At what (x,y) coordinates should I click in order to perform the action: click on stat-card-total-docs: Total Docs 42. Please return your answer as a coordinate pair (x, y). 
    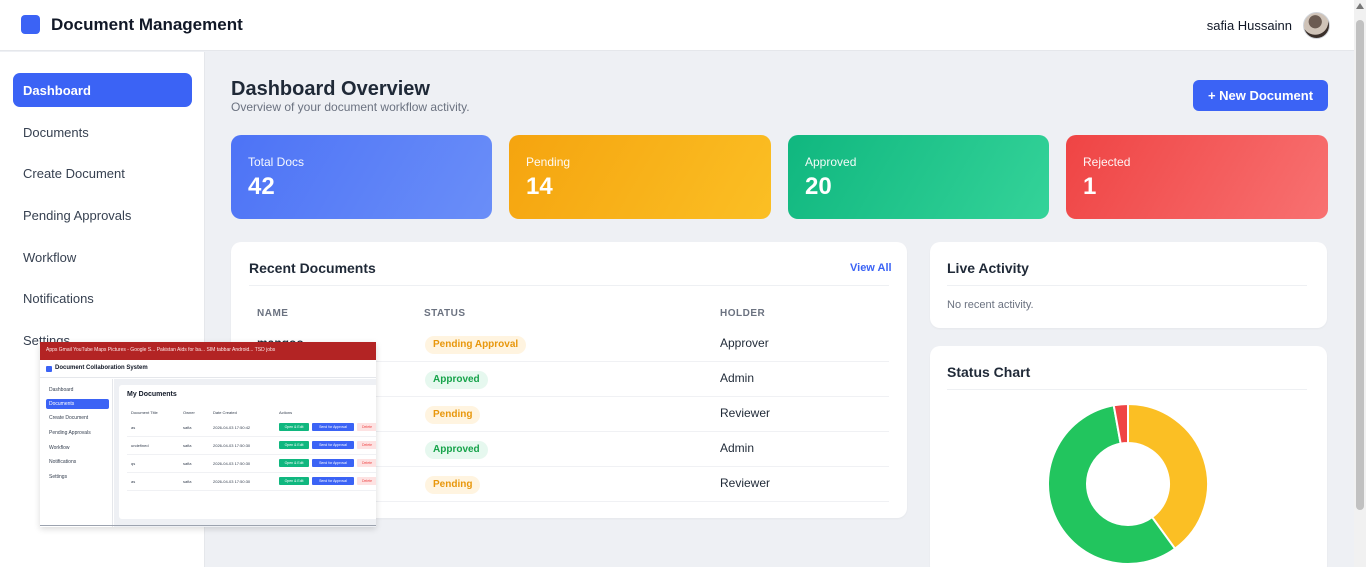
    Looking at the image, I should click on (361, 177).